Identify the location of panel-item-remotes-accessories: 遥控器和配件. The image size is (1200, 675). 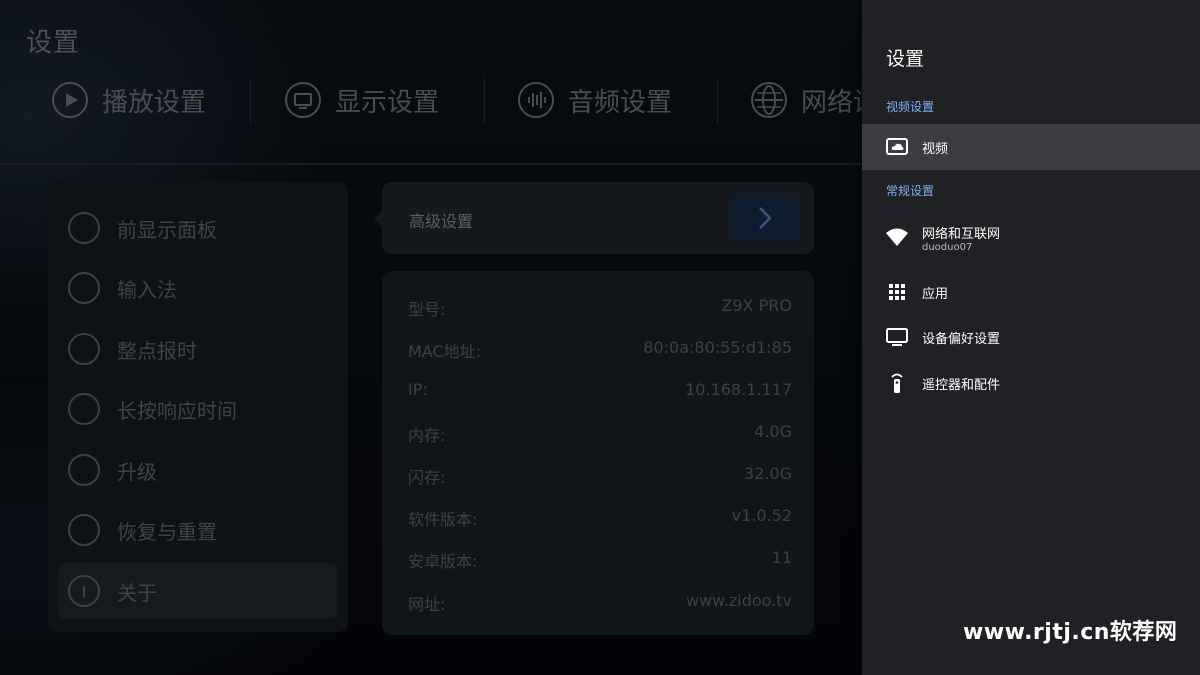
(1031, 383).